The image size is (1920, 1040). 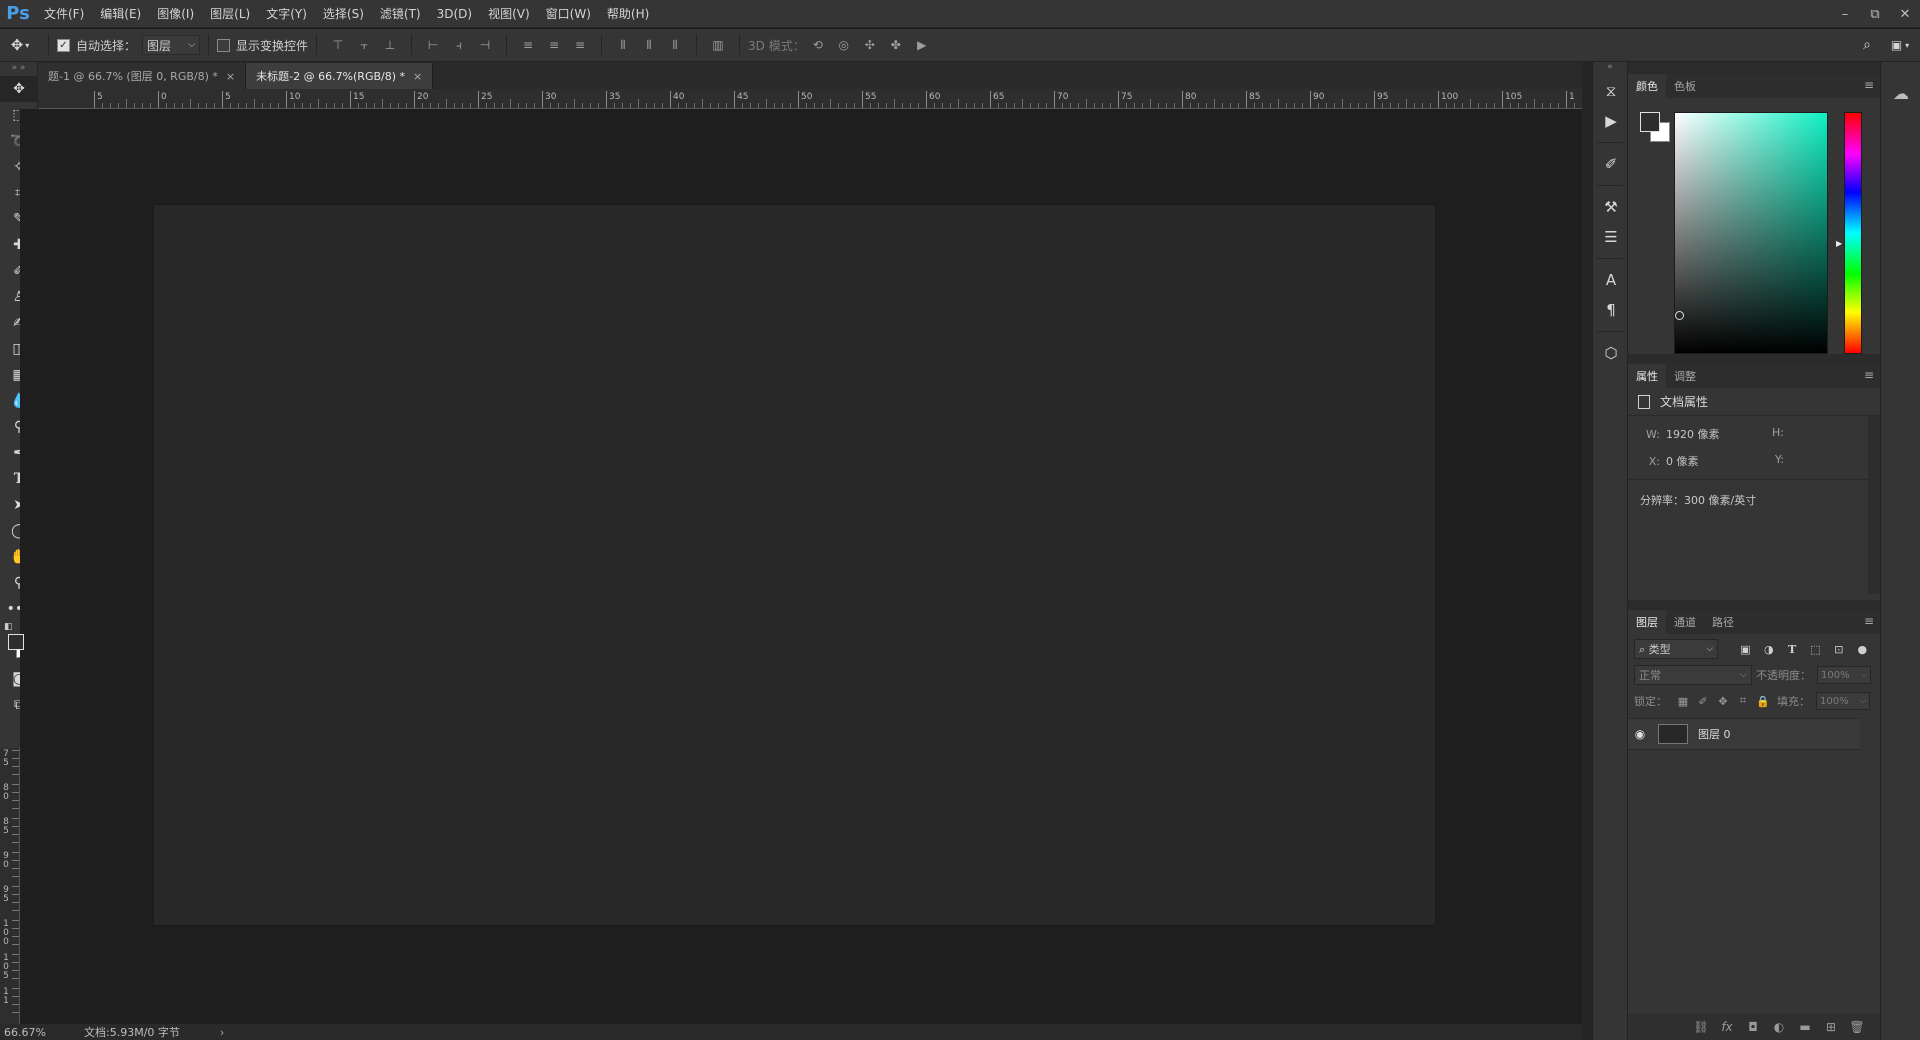 I want to click on close-button: ✕, so click(x=1905, y=14).